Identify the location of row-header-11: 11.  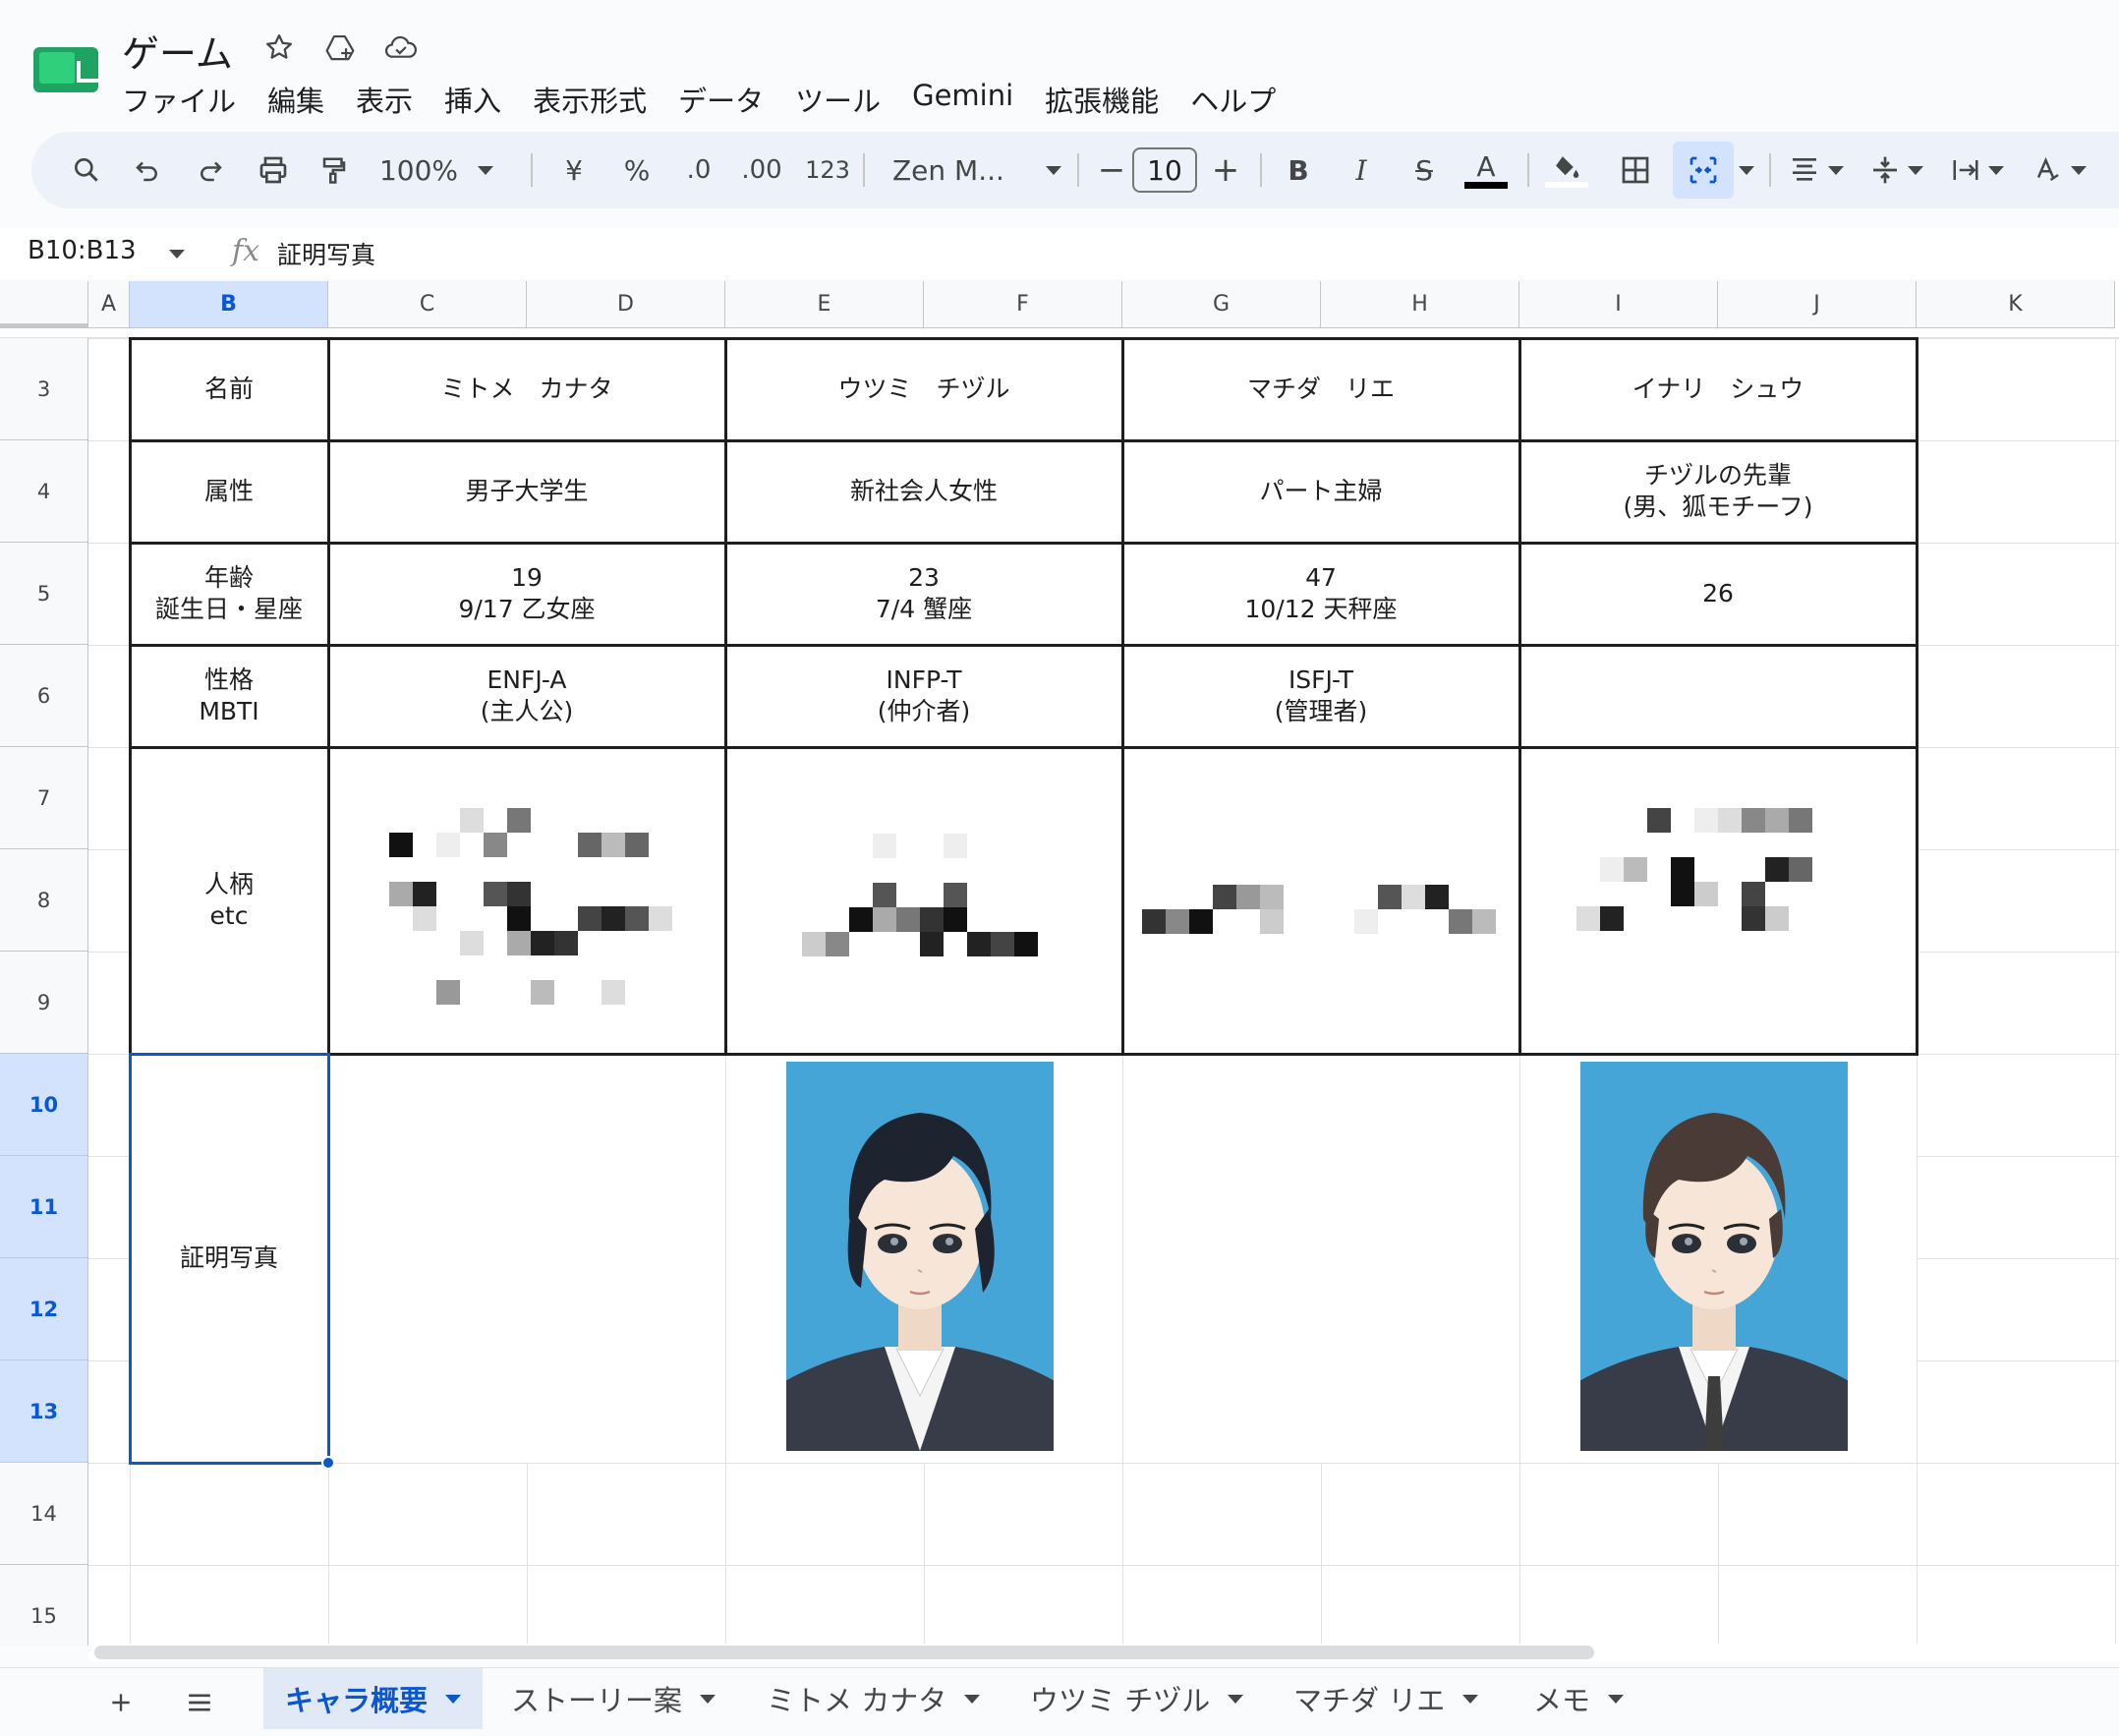
(44, 1207).